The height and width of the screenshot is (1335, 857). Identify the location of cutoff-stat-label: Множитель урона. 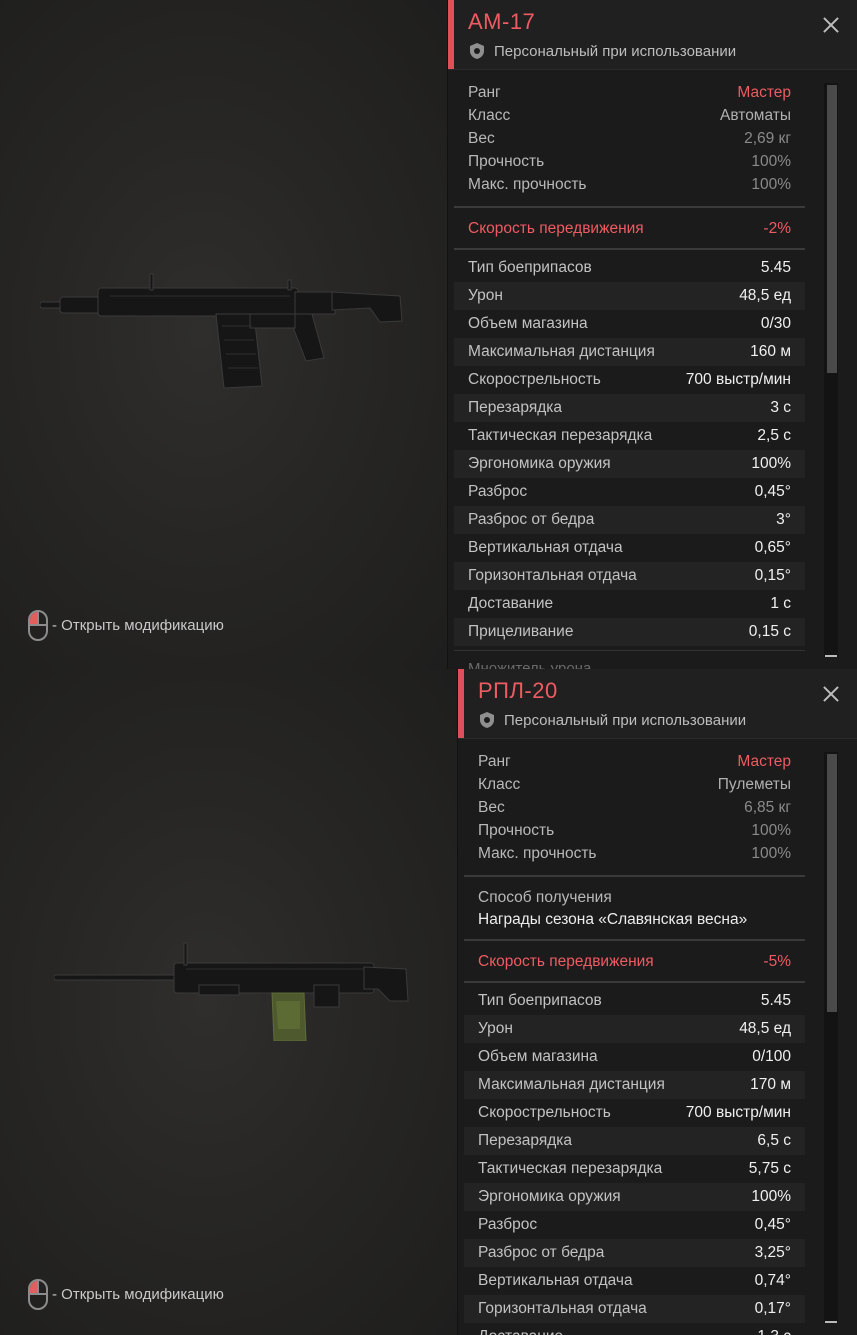
(530, 664).